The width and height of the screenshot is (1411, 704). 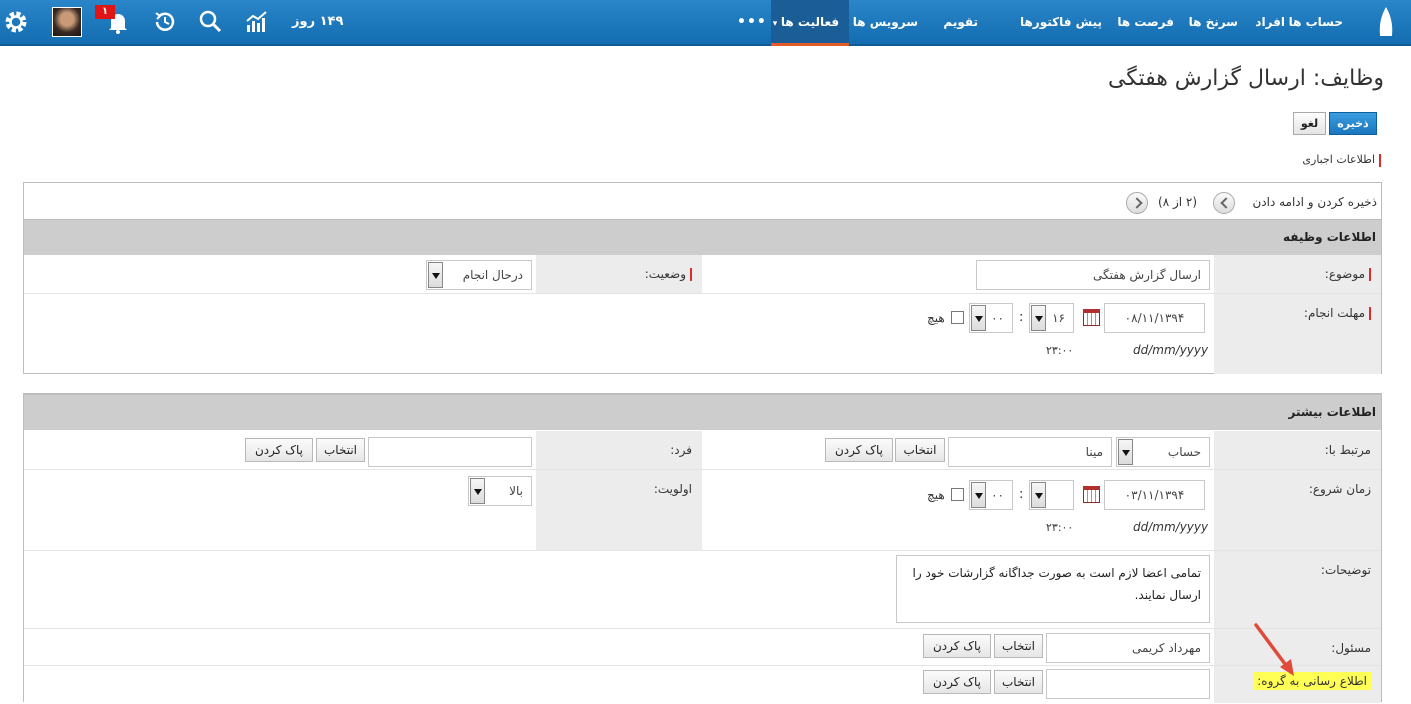 I want to click on subject-label: موضوع:, so click(x=1348, y=274).